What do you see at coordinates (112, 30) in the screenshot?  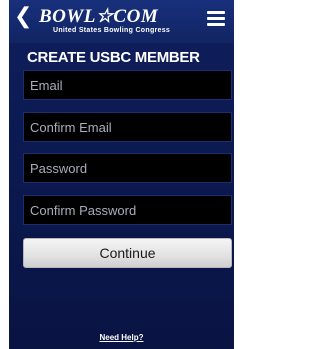 I see `logo-tagline: United States Bowling Congress` at bounding box center [112, 30].